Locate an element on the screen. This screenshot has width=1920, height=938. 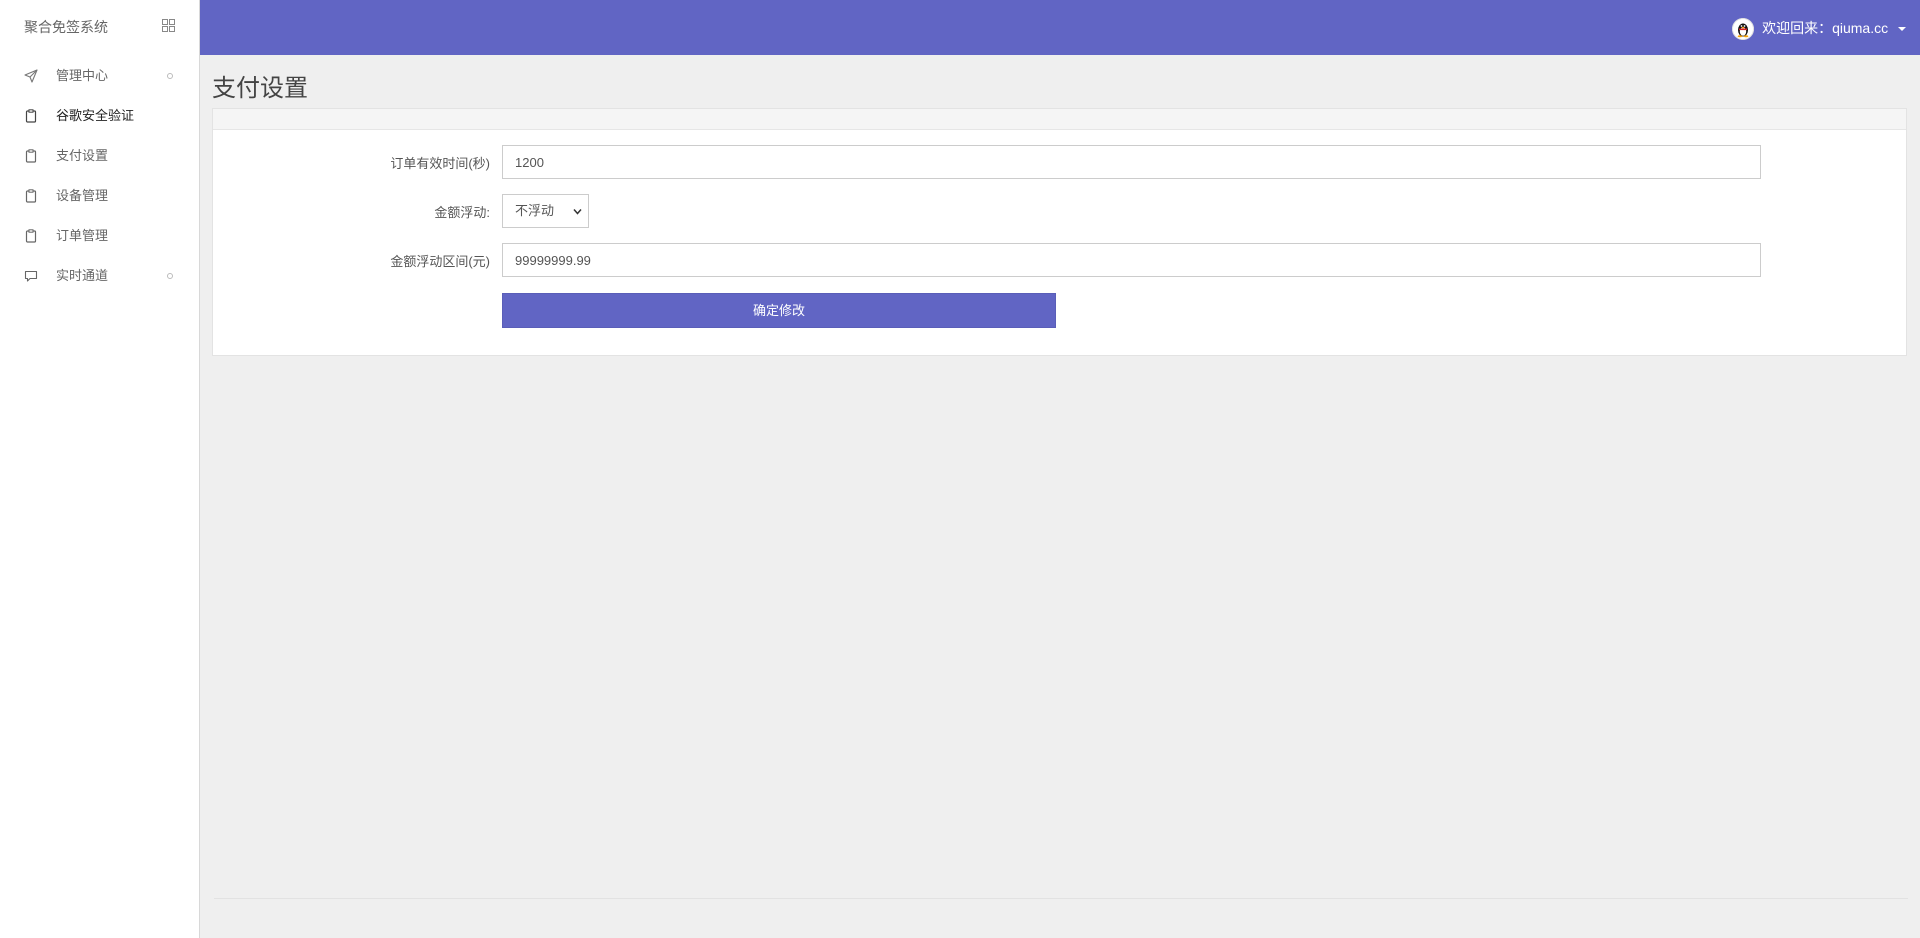
panel-heading is located at coordinates (1059, 119).